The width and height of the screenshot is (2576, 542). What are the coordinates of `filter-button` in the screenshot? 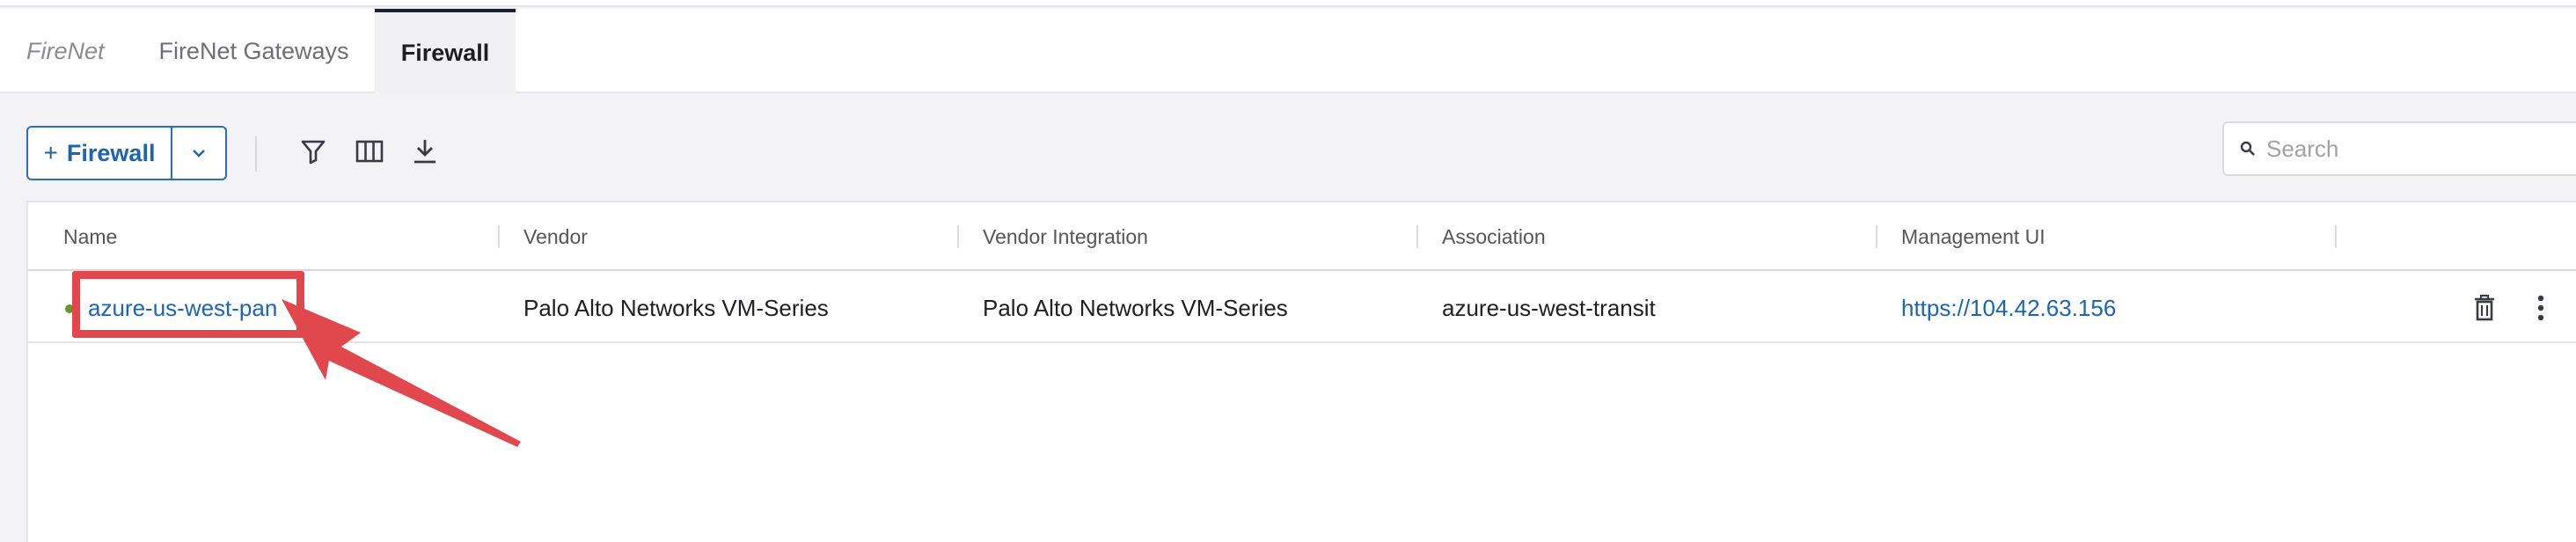 It's located at (313, 151).